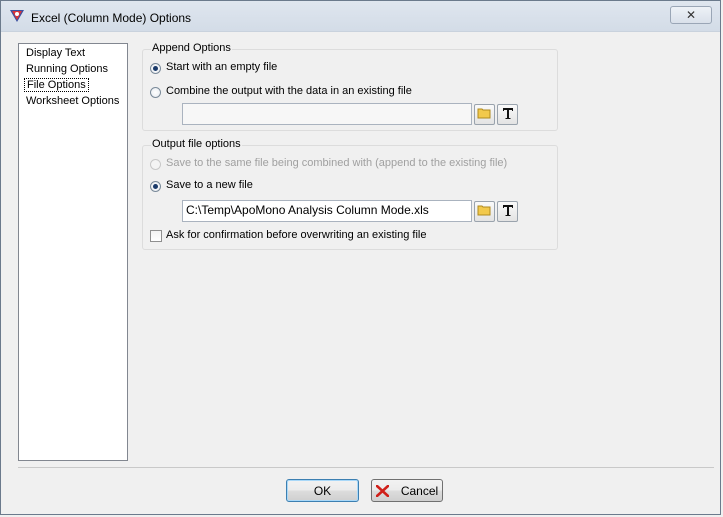 The image size is (723, 517). Describe the element at coordinates (419, 490) in the screenshot. I see `cancel-label: Cancel` at that location.